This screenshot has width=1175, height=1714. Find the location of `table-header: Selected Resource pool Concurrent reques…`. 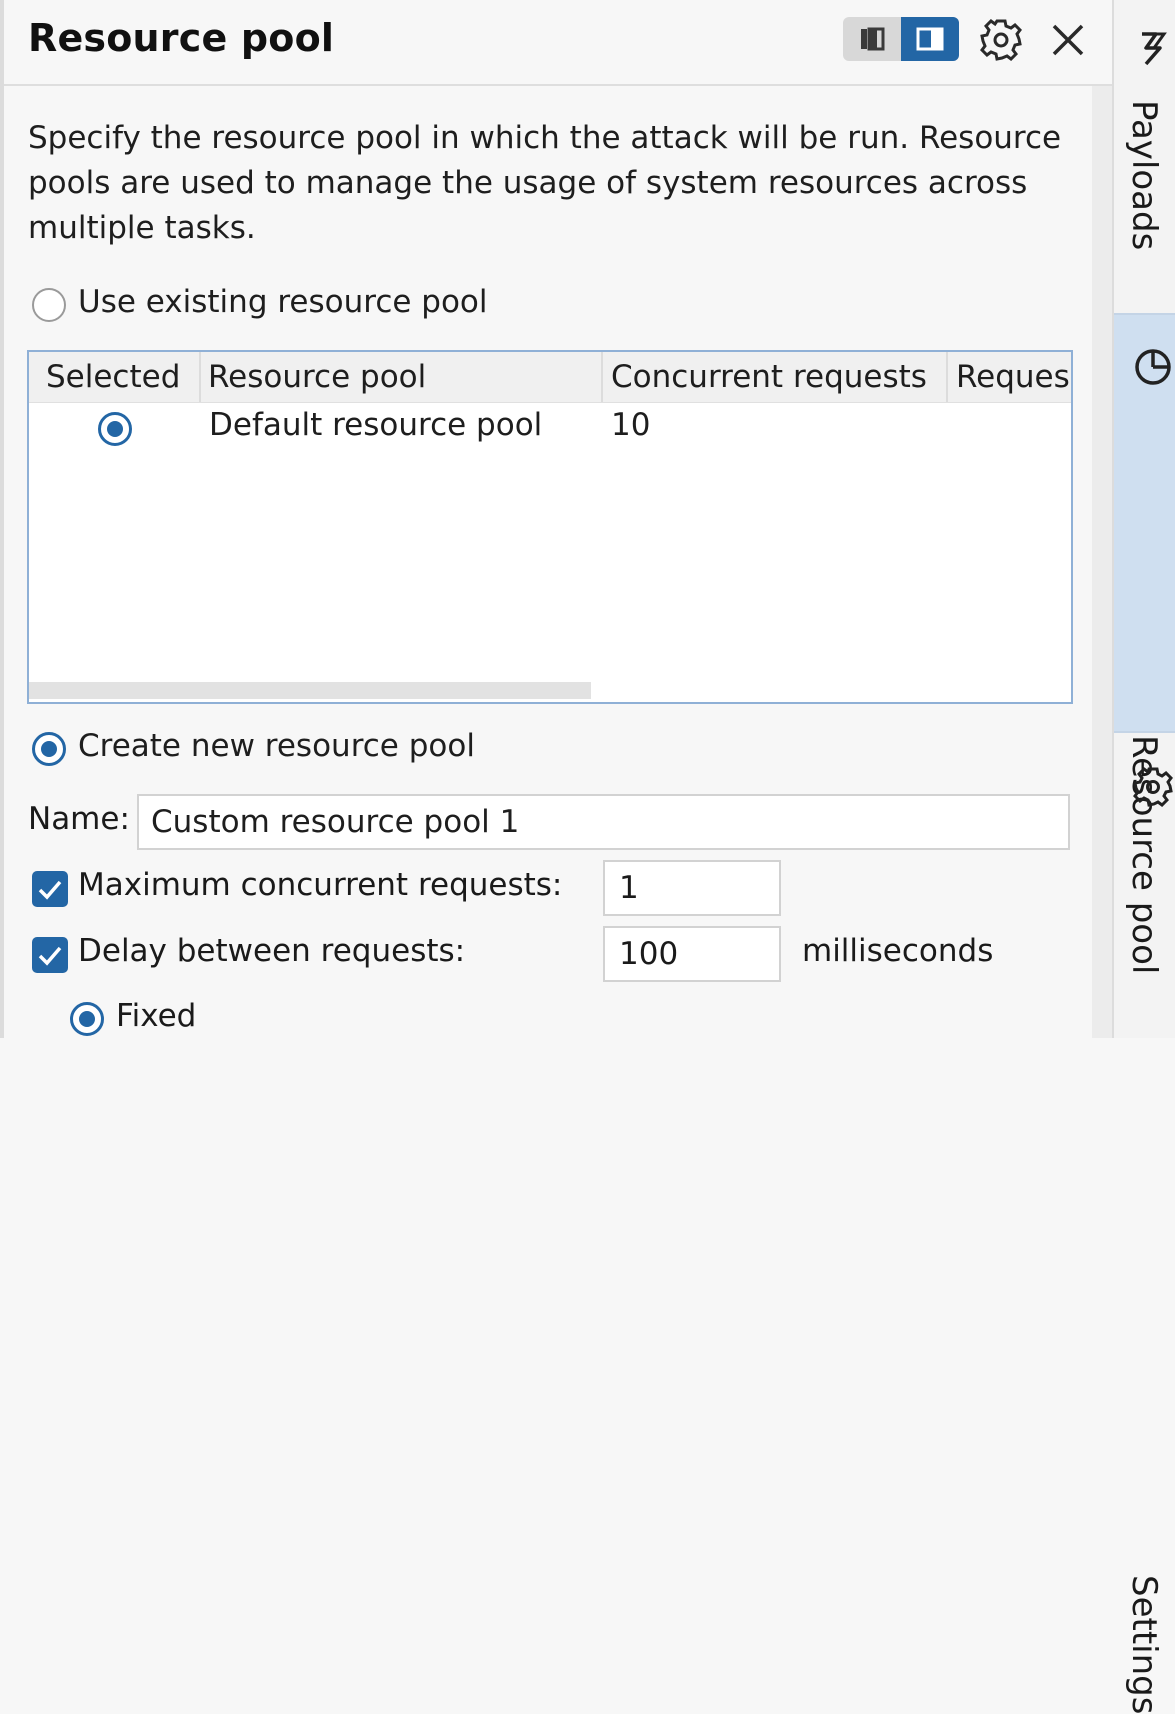

table-header: Selected Resource pool Concurrent reques… is located at coordinates (550, 377).